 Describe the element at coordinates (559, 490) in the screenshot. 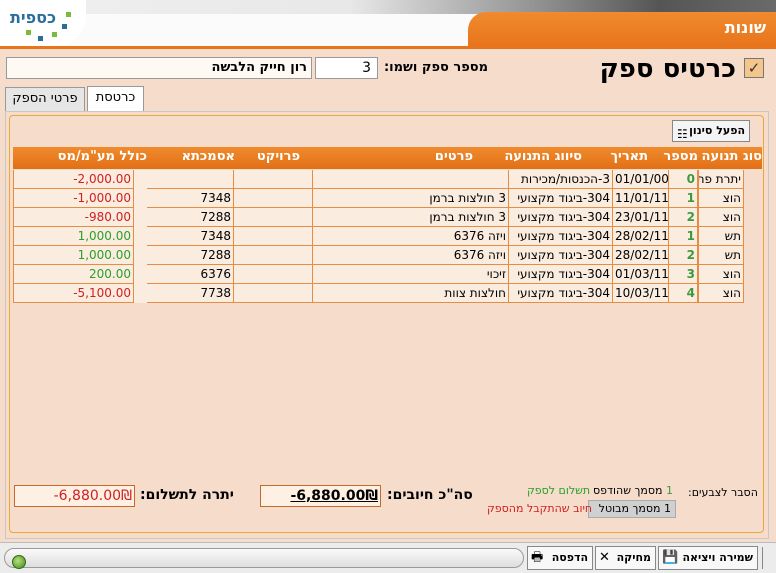

I see `legend-payment: תשלום לספק` at that location.